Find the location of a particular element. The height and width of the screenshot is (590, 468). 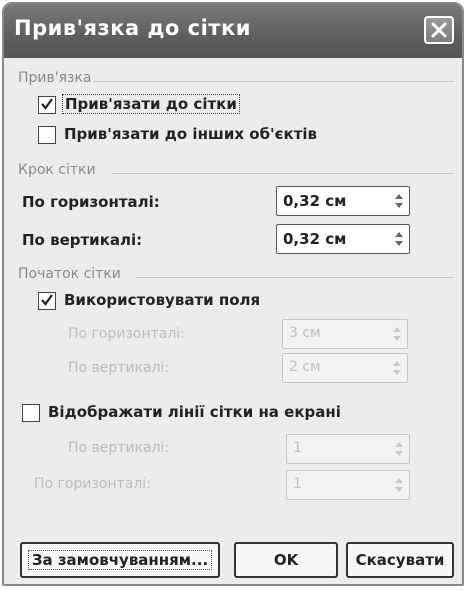

spacing-vertical-label: По вертикалі: is located at coordinates (82, 240).